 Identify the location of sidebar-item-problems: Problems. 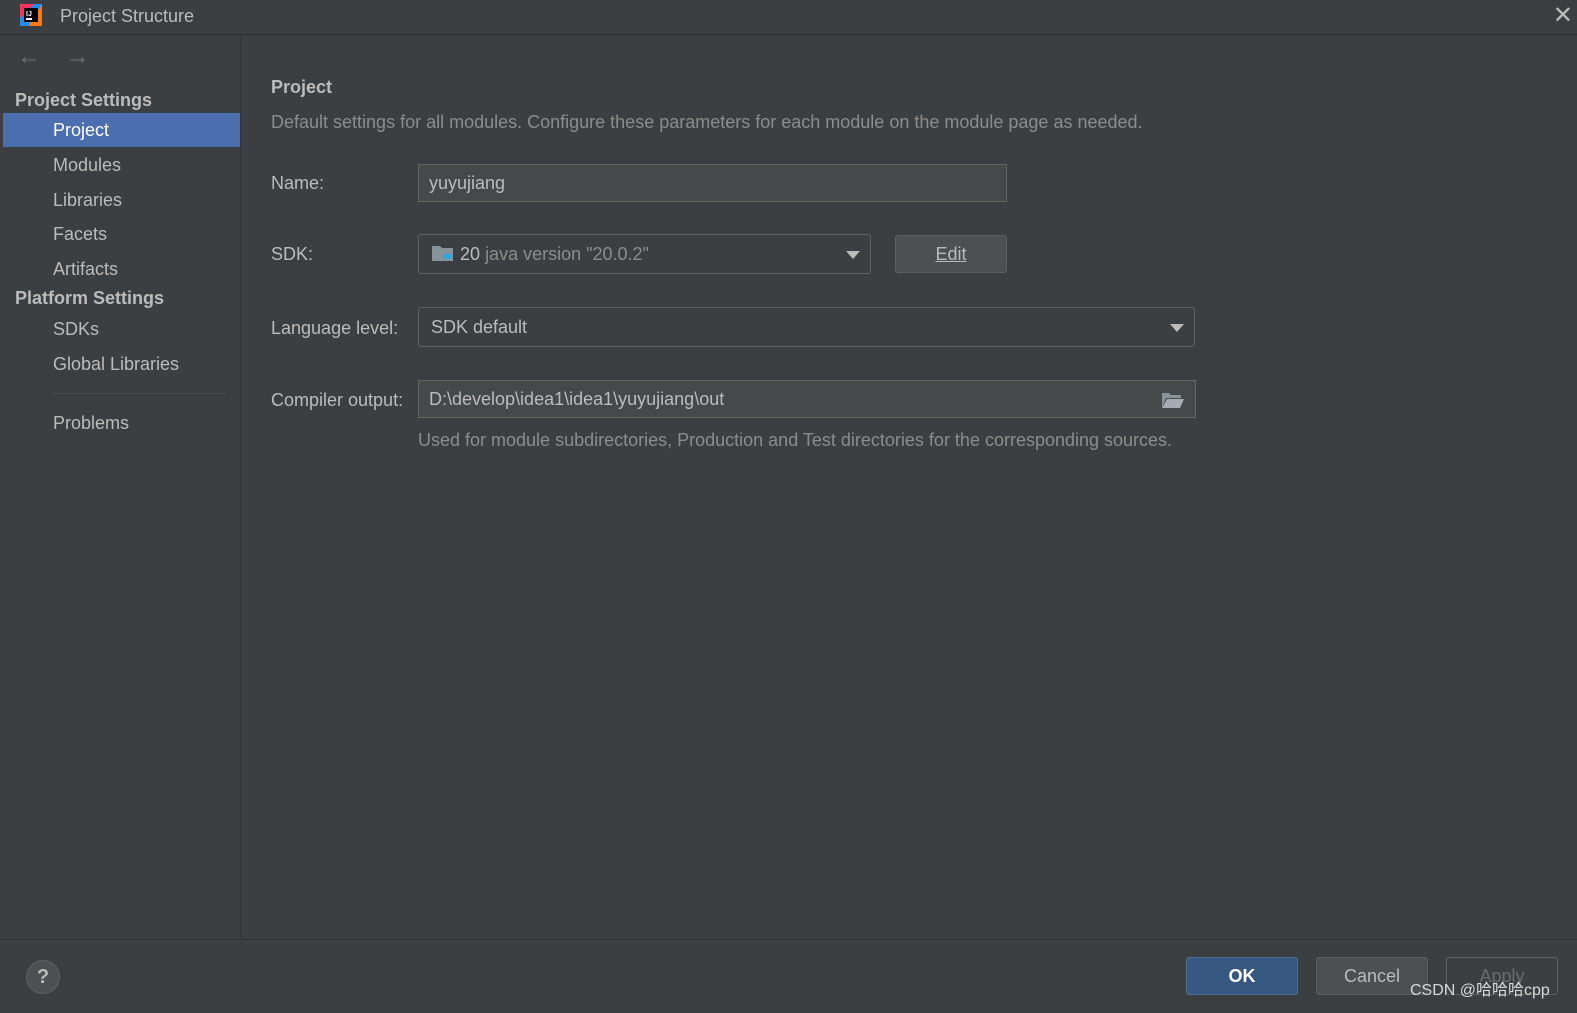
(121, 423).